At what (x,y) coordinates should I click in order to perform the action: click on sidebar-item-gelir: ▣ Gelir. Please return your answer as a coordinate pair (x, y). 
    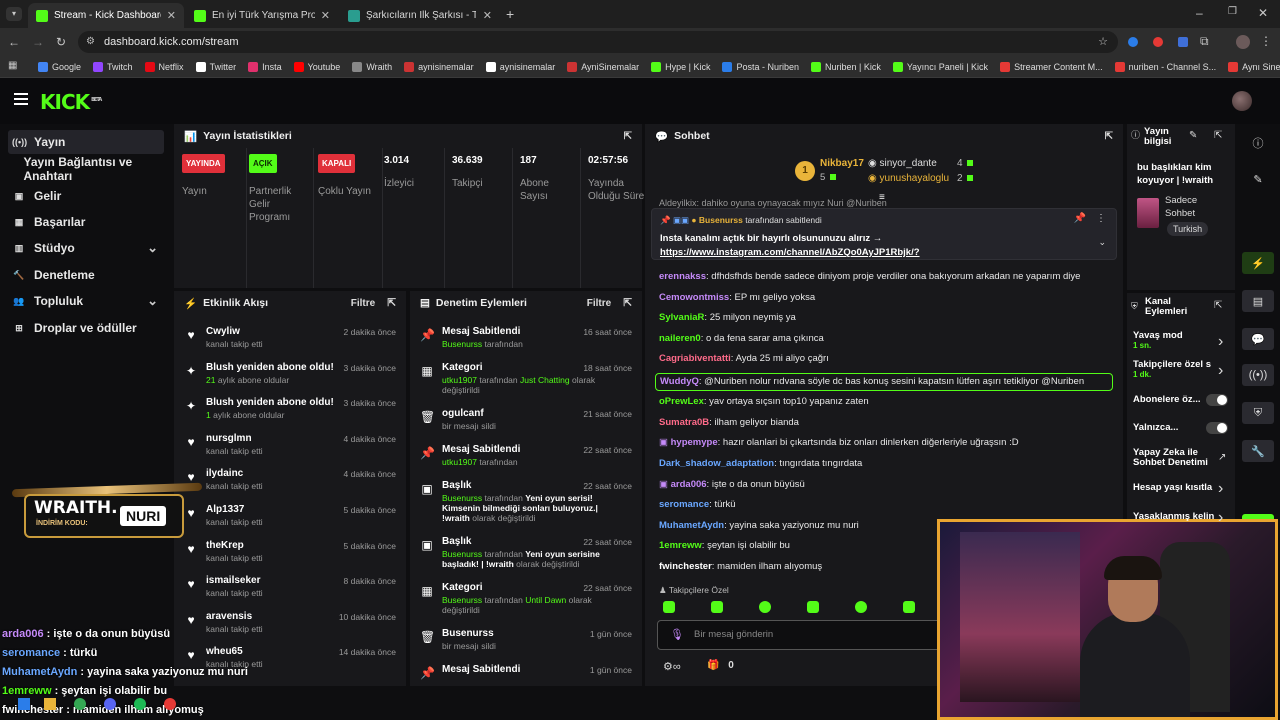
    Looking at the image, I should click on (86, 196).